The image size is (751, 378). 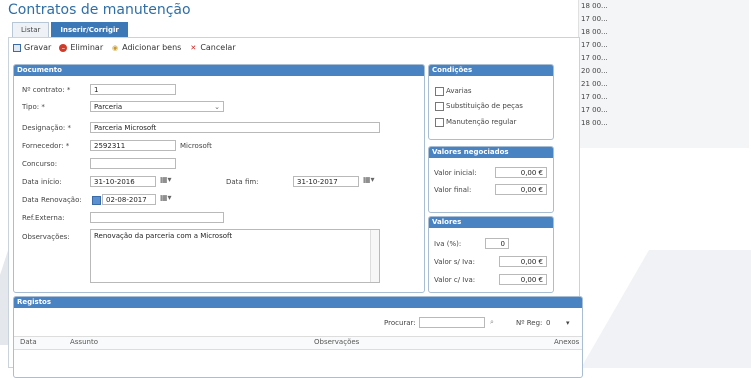 I want to click on data-inicio-input: 31-10-2016, so click(x=123, y=181).